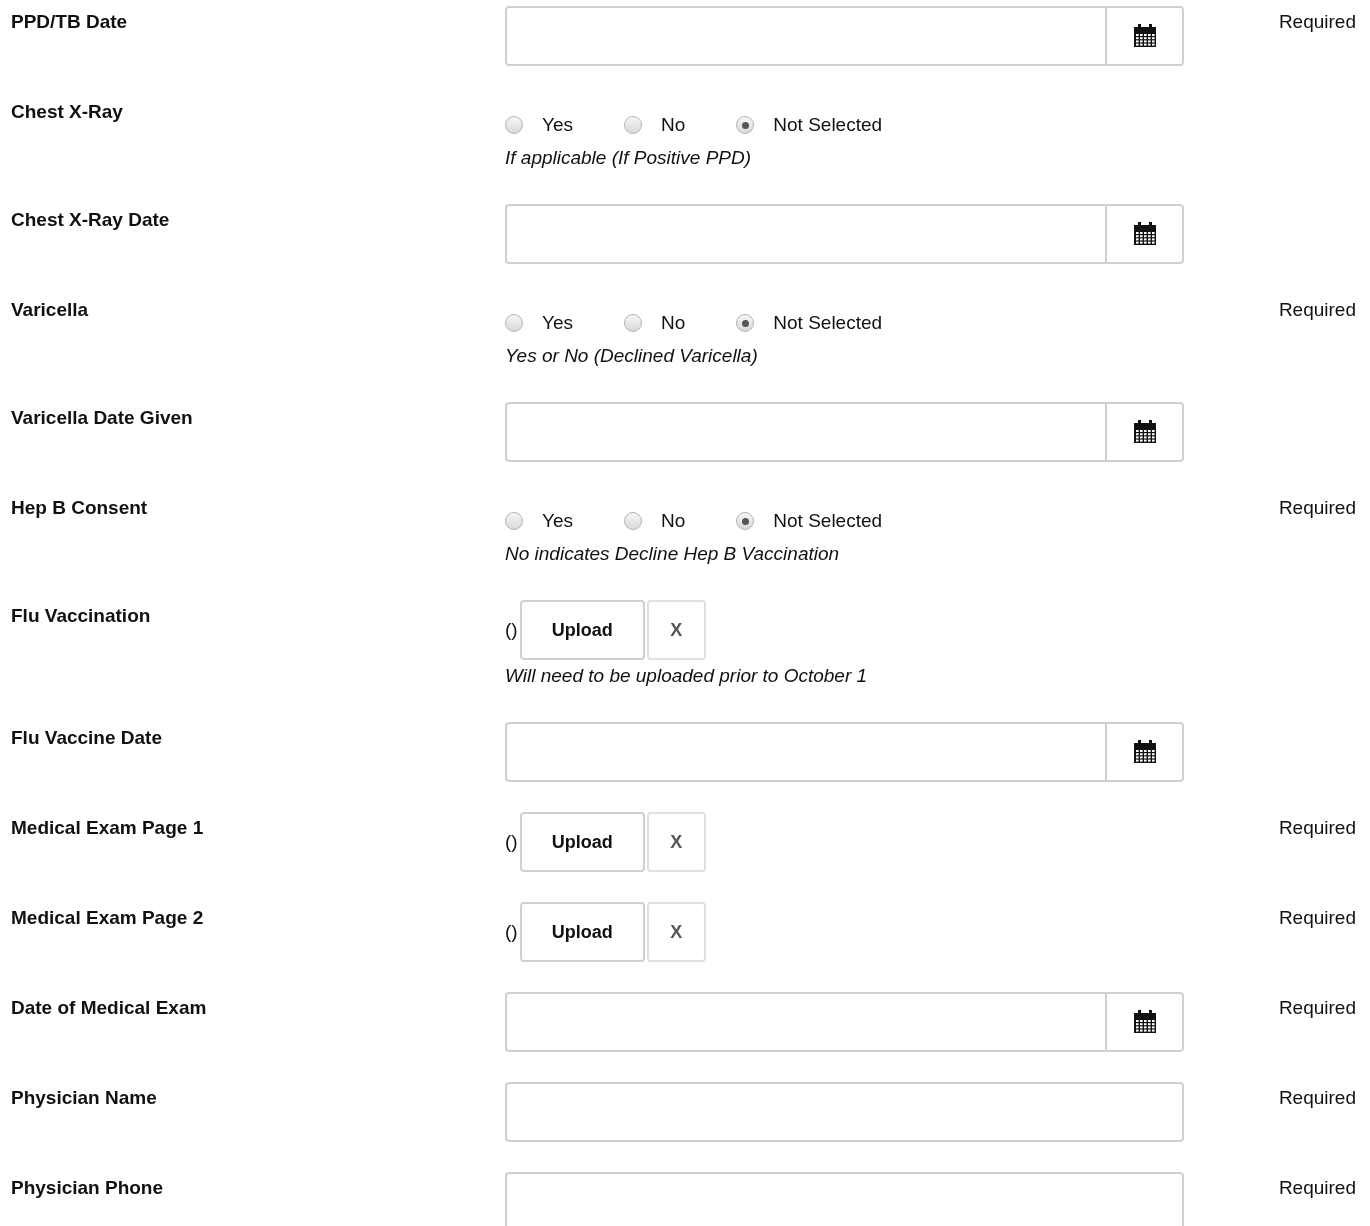 This screenshot has width=1370, height=1226. What do you see at coordinates (632, 356) in the screenshot?
I see `hint-text: Yes or No (Declined Varicella)` at bounding box center [632, 356].